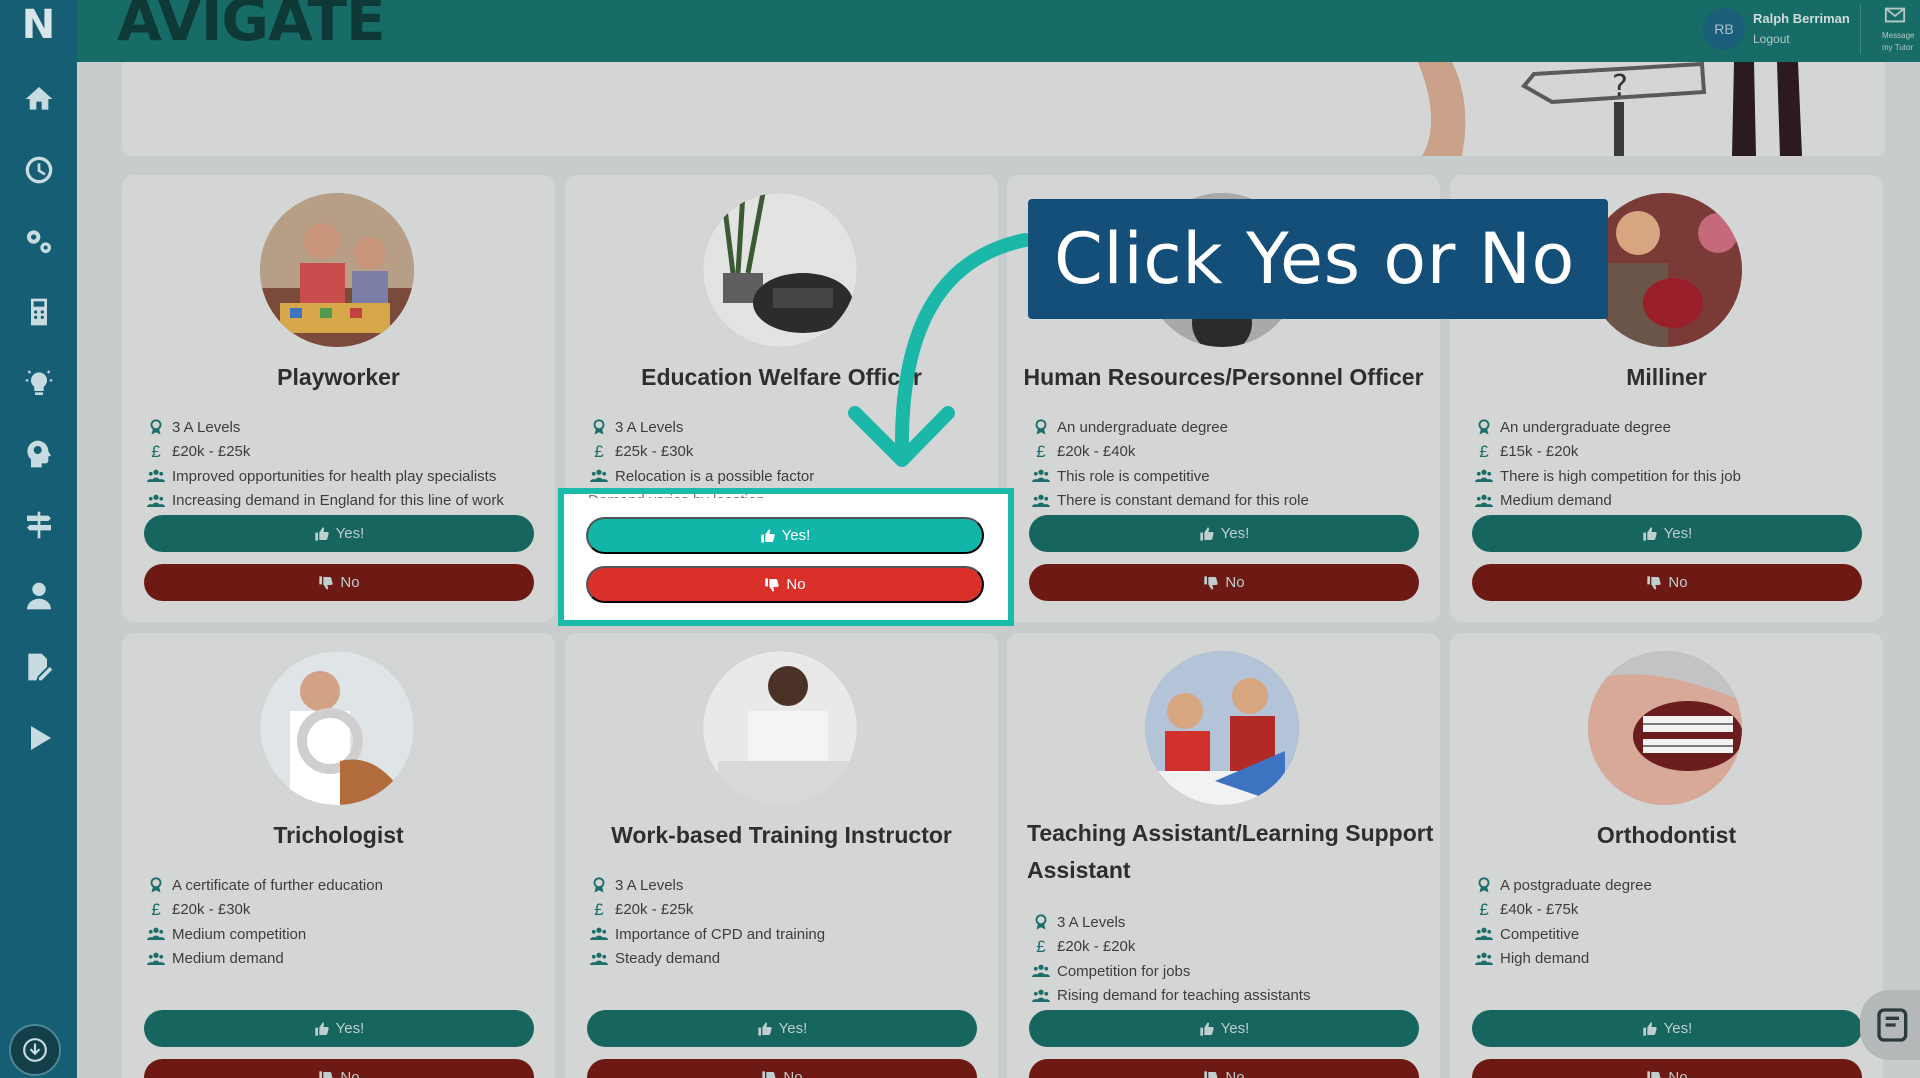 The width and height of the screenshot is (1920, 1078). Describe the element at coordinates (38, 312) in the screenshot. I see `sidebar-item-calculator` at that location.